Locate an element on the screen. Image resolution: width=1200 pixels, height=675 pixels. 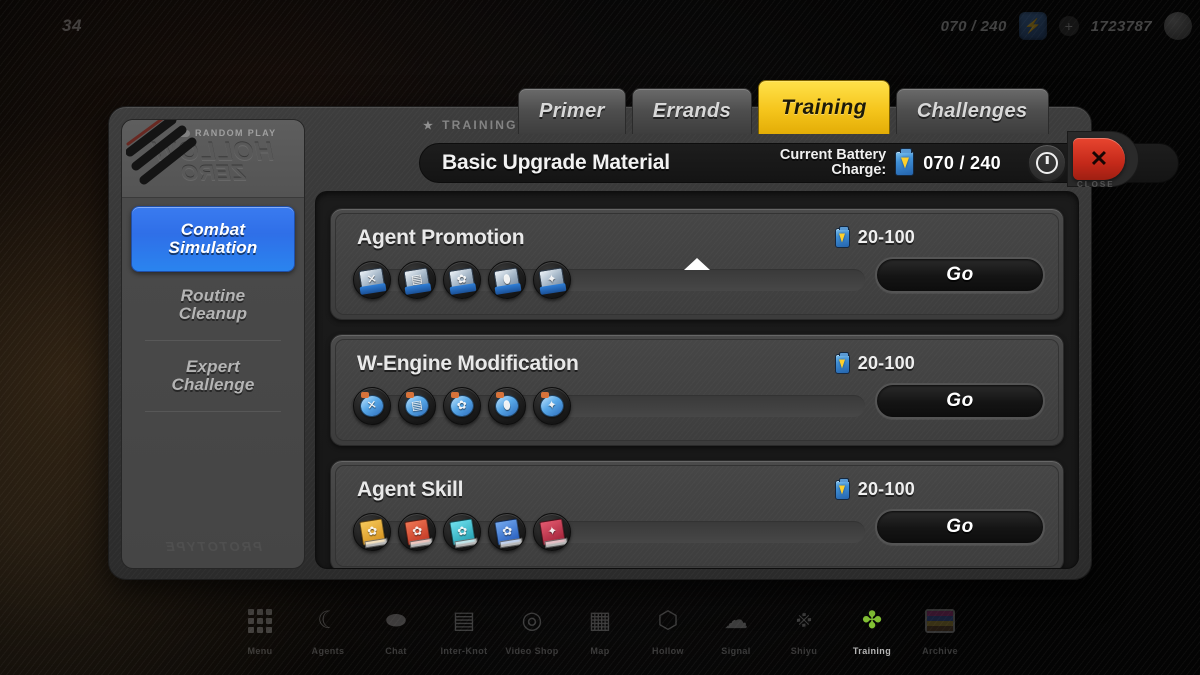
engine-core-icon: ✿ is located at coordinates (462, 406).